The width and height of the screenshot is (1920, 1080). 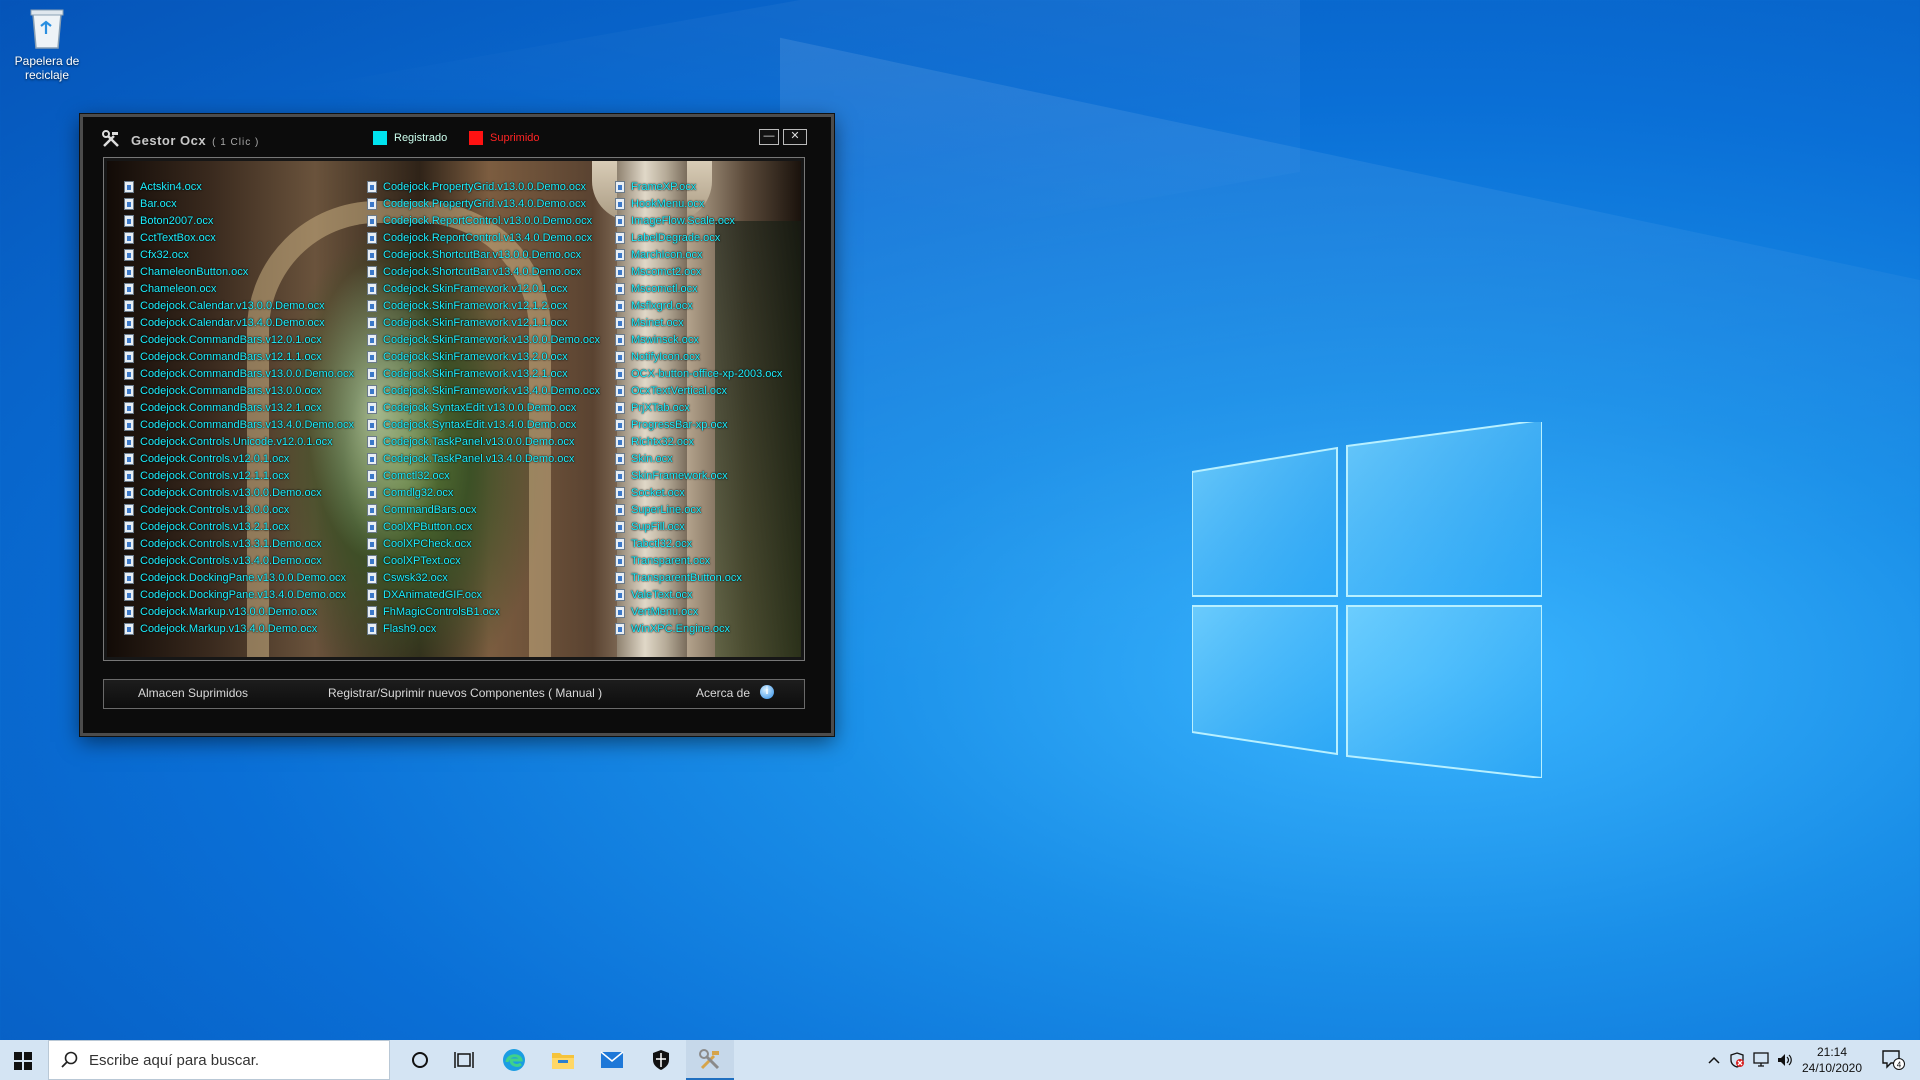 What do you see at coordinates (483, 628) in the screenshot?
I see `ocx-file-item: Flash9.ocx` at bounding box center [483, 628].